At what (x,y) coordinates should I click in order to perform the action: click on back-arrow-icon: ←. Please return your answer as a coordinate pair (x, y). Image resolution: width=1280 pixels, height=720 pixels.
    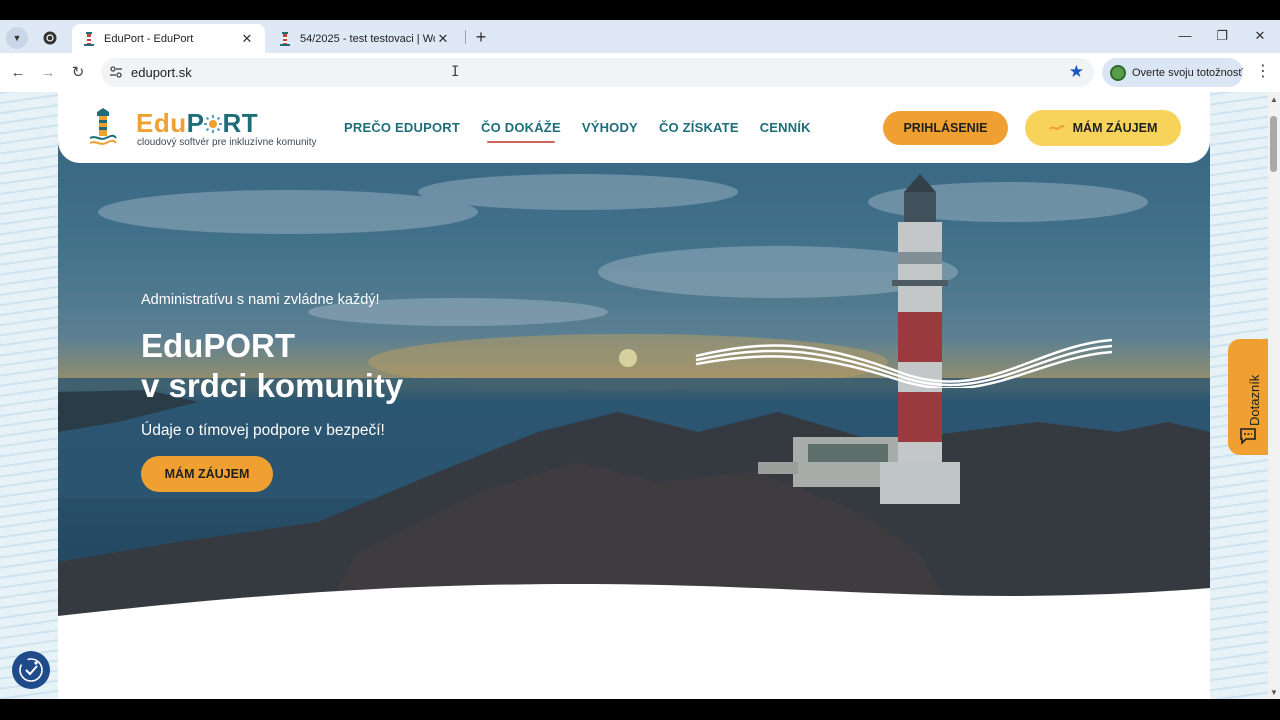
    Looking at the image, I should click on (18, 73).